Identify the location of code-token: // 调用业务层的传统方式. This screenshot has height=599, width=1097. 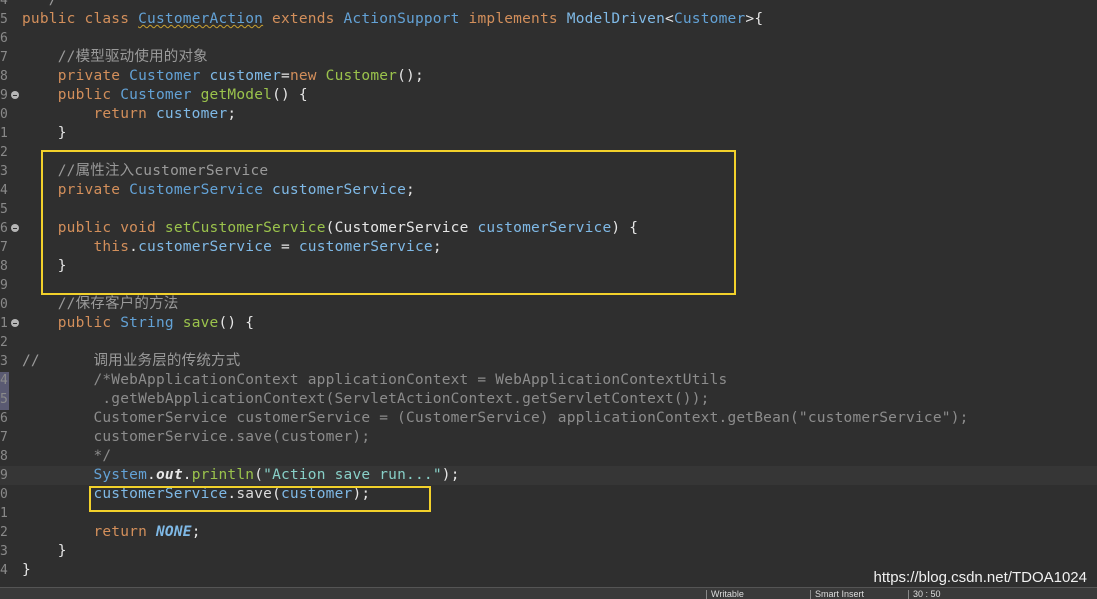
(131, 361).